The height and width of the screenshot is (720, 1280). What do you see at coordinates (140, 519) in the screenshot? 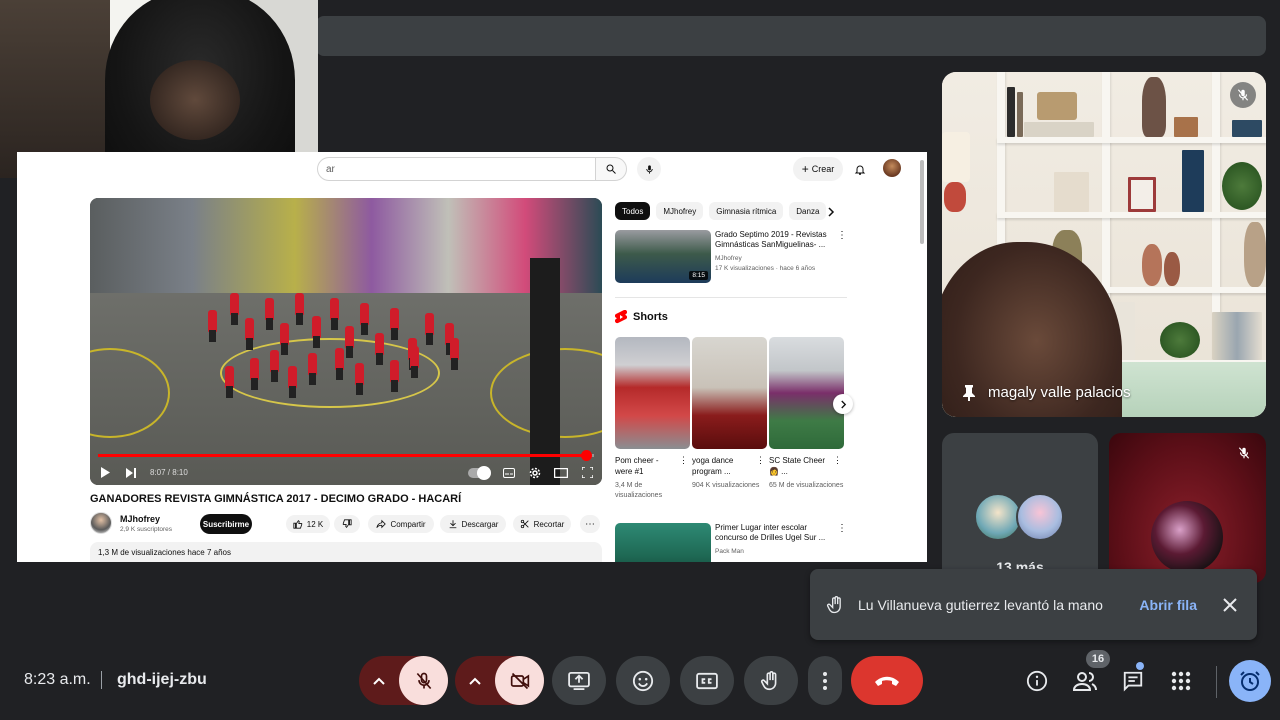
I see `channel-name: MJhofrey` at bounding box center [140, 519].